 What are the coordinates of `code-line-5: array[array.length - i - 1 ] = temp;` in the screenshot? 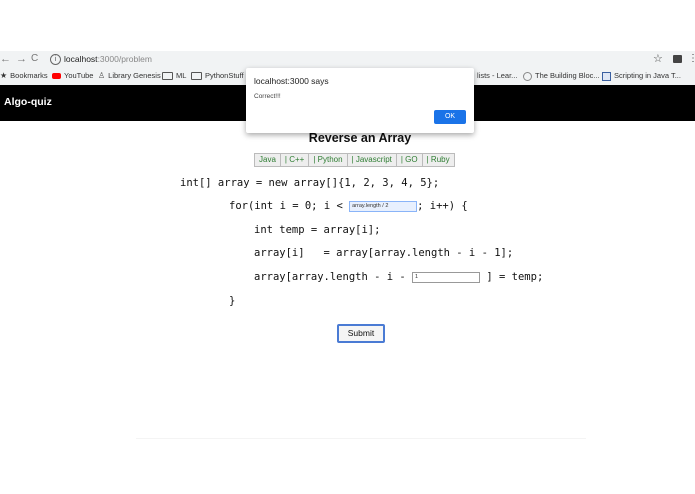 It's located at (398, 277).